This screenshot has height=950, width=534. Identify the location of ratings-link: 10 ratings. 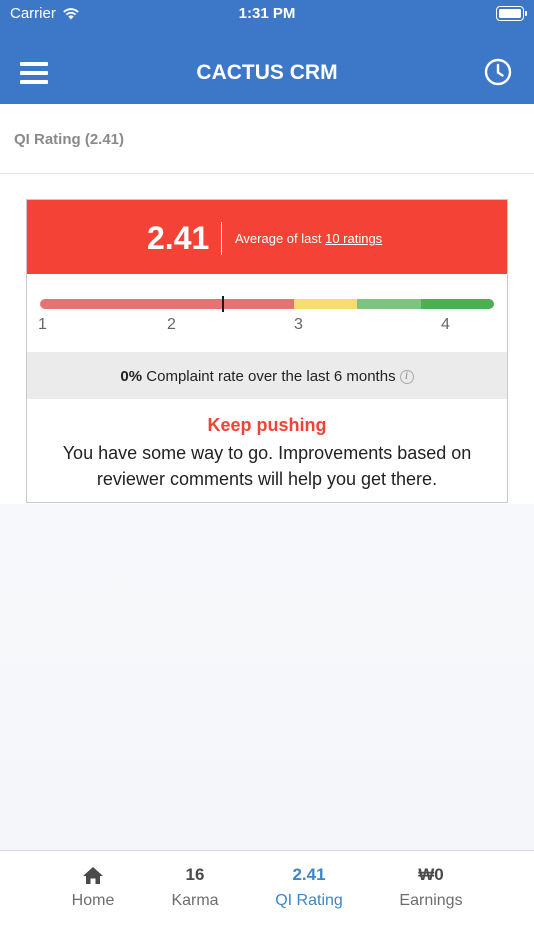
(353, 238).